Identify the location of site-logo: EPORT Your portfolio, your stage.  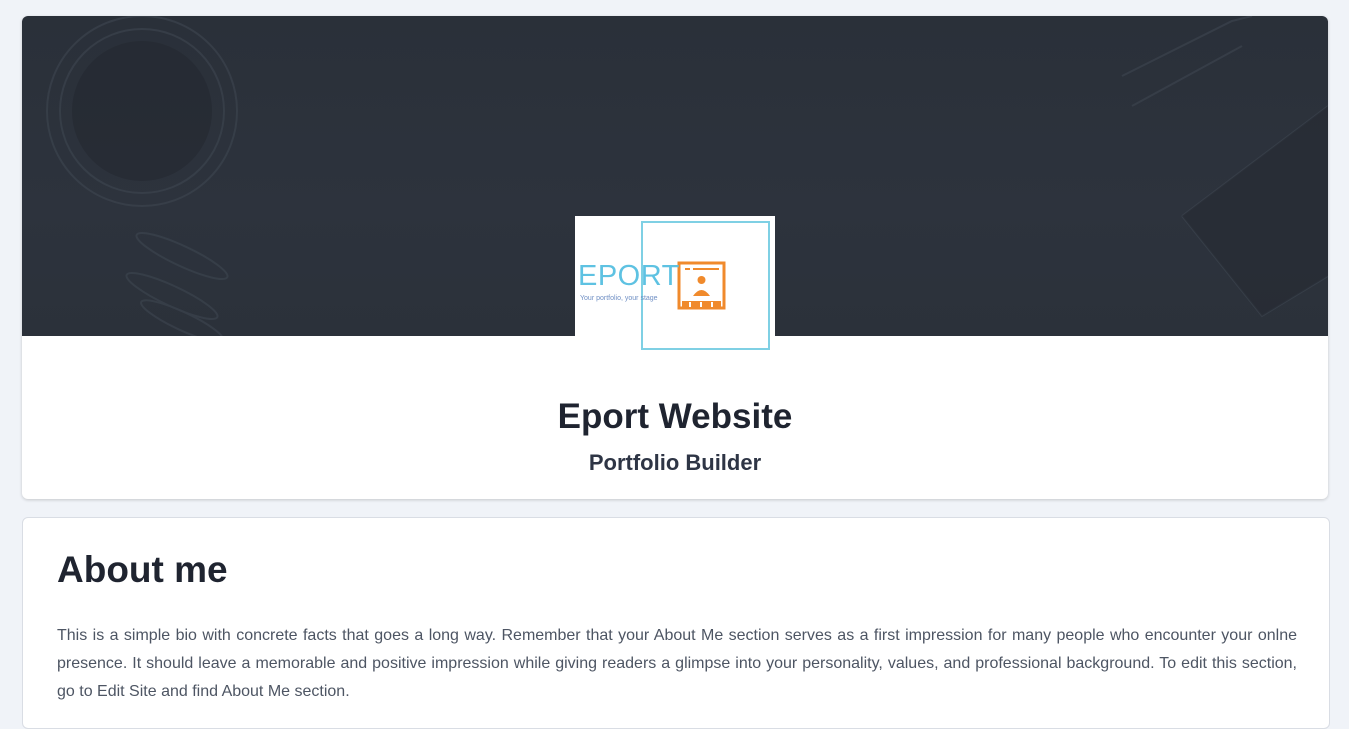
(675, 285).